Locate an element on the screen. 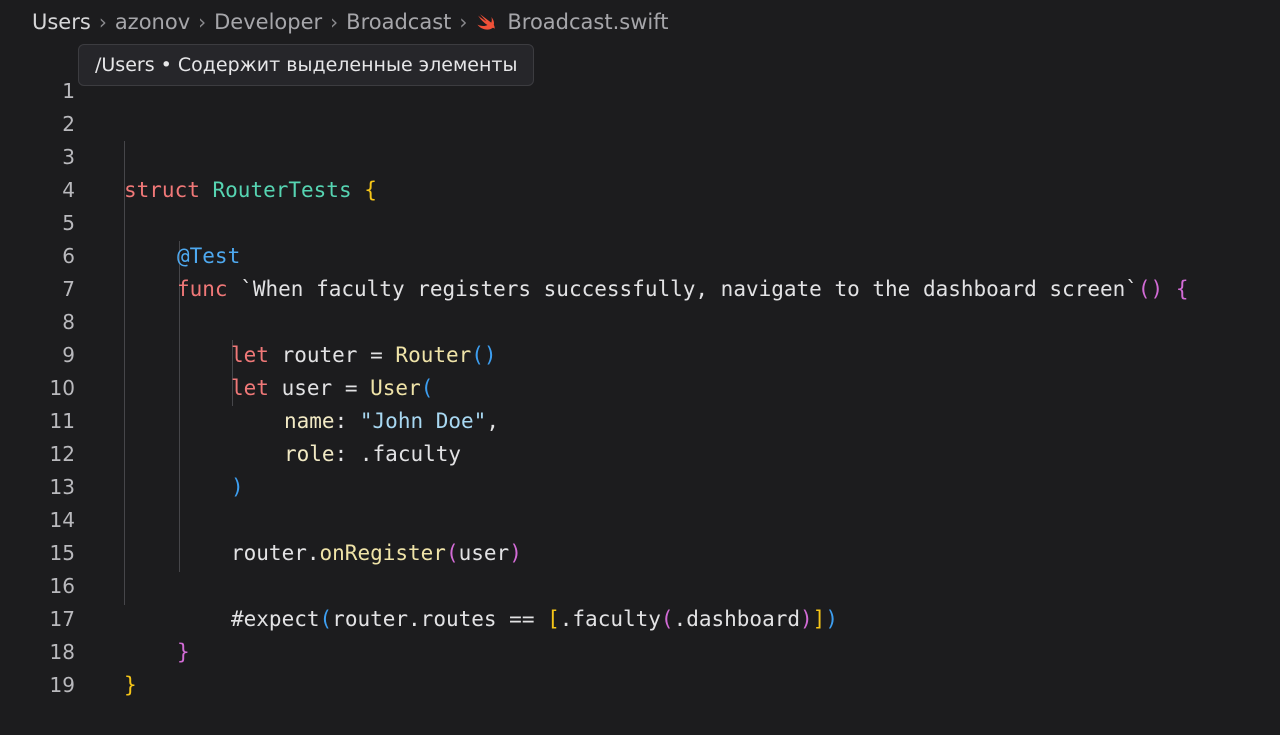 This screenshot has width=1280, height=735. code-line-14: 14 router.onRegister(user) is located at coordinates (640, 518).